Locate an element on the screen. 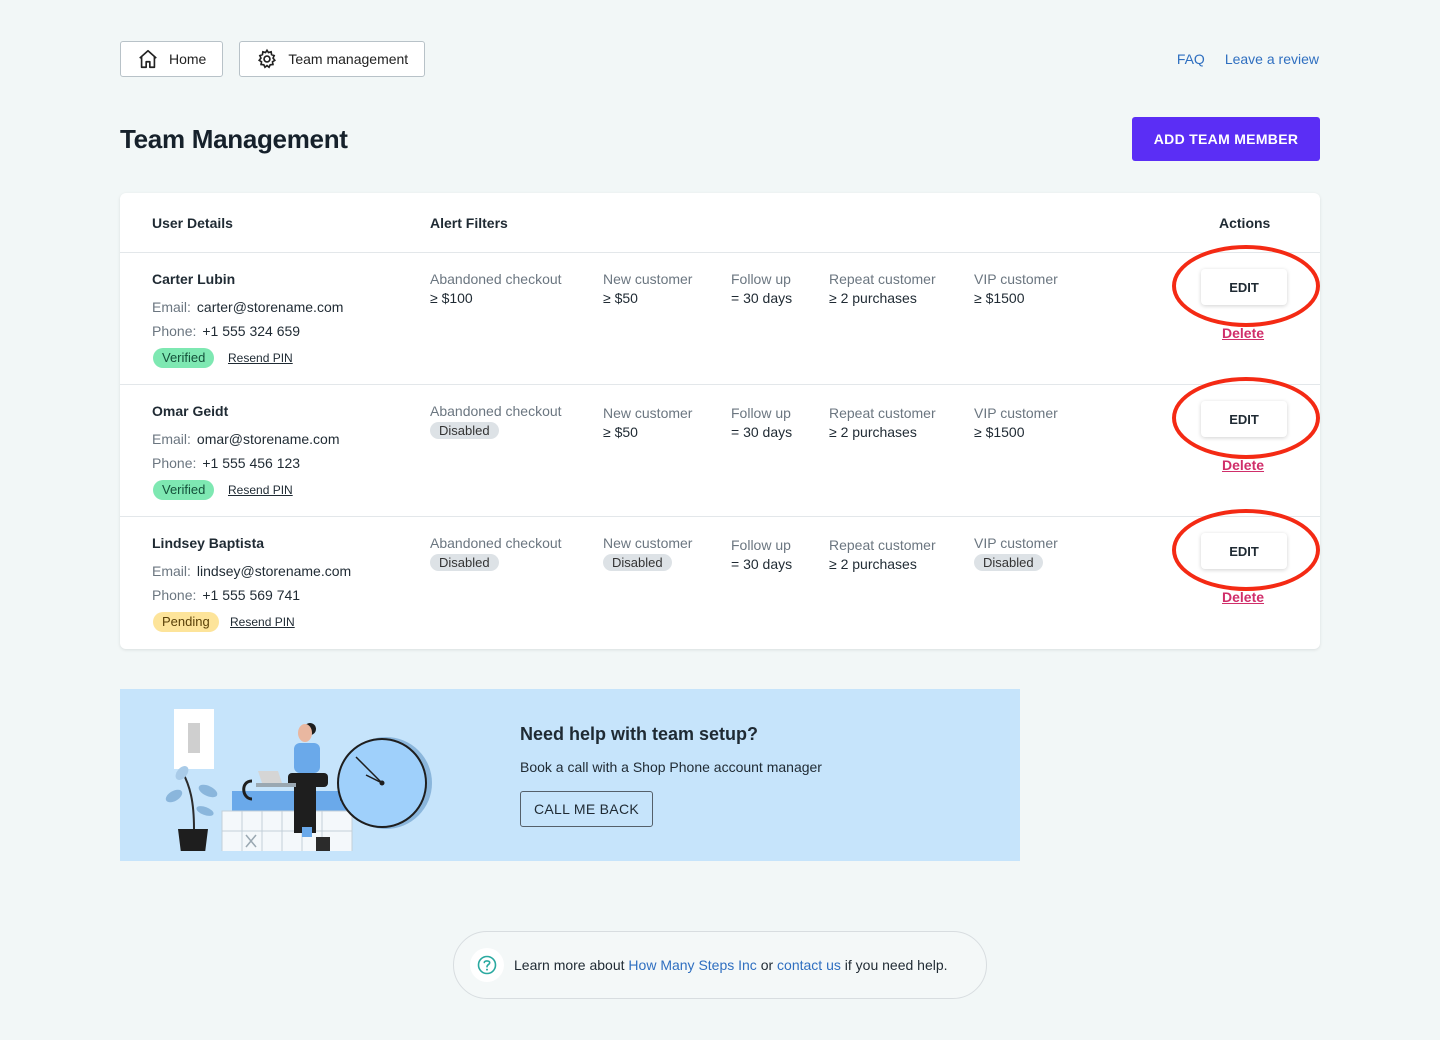 This screenshot has height=1040, width=1440. gear-icon is located at coordinates (267, 58).